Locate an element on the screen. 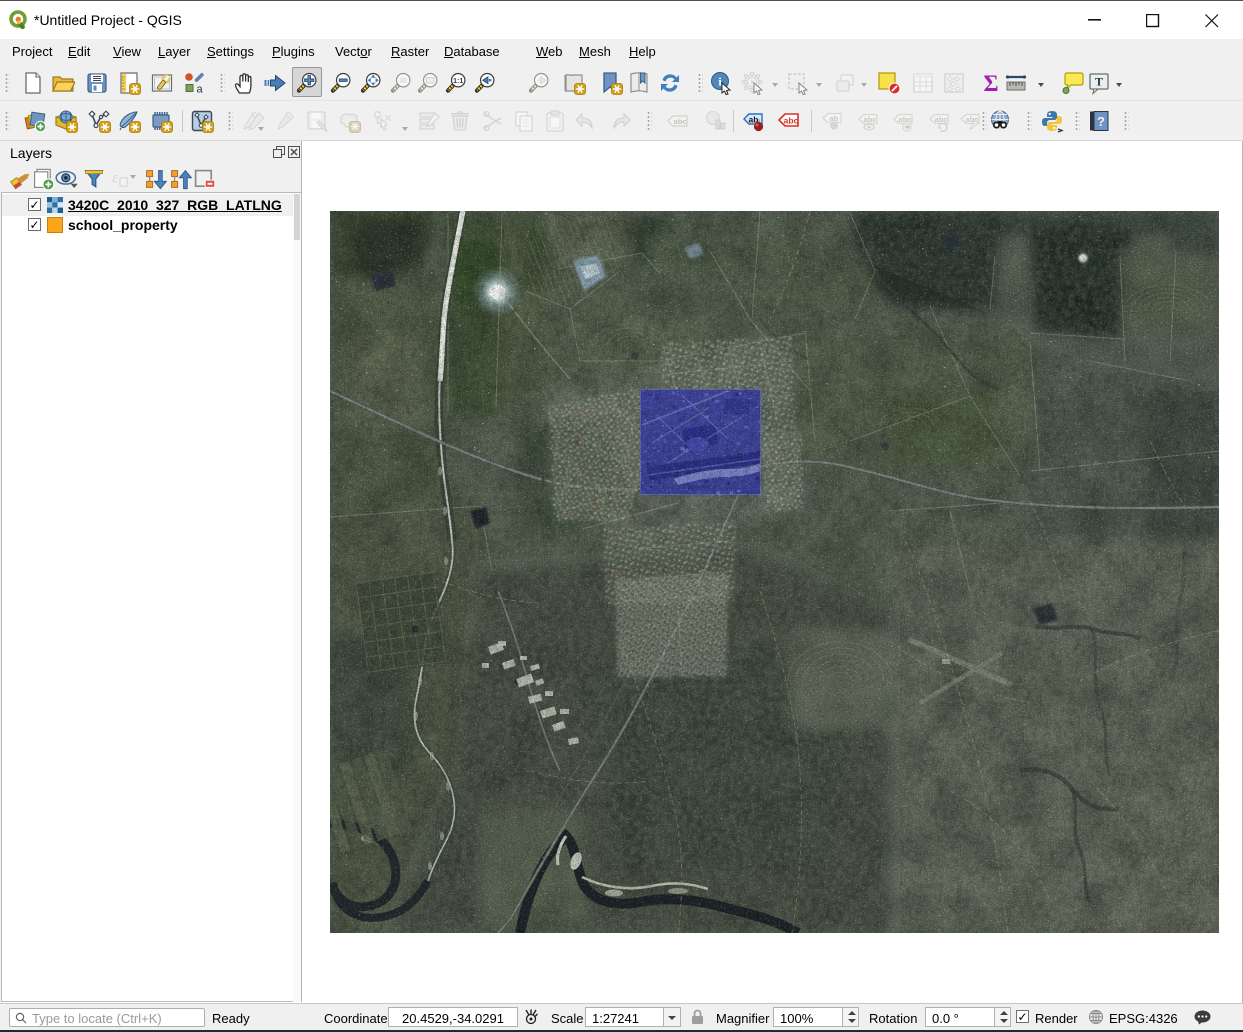 The width and height of the screenshot is (1243, 1032). svg-text: a is located at coordinates (199, 90).